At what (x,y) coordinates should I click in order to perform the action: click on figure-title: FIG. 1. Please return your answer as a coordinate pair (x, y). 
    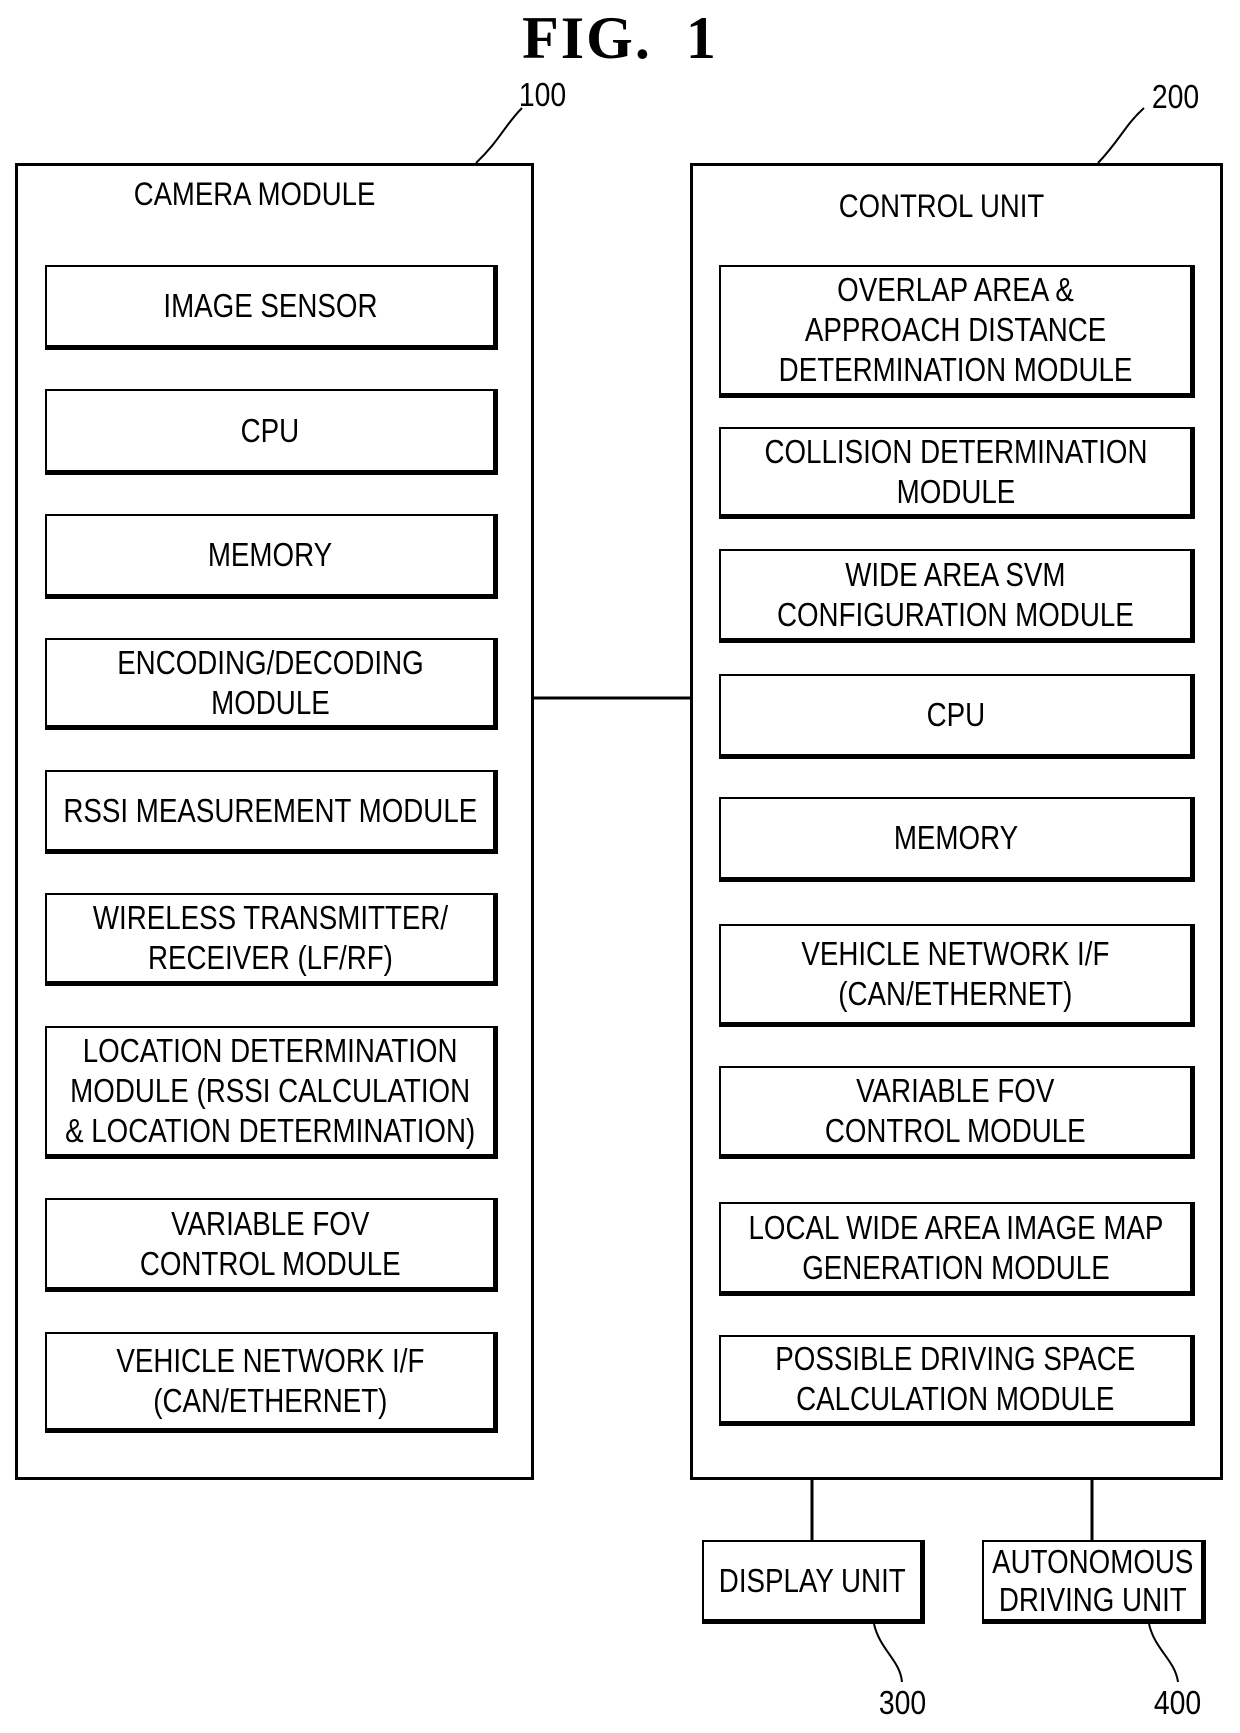
    Looking at the image, I should click on (620, 38).